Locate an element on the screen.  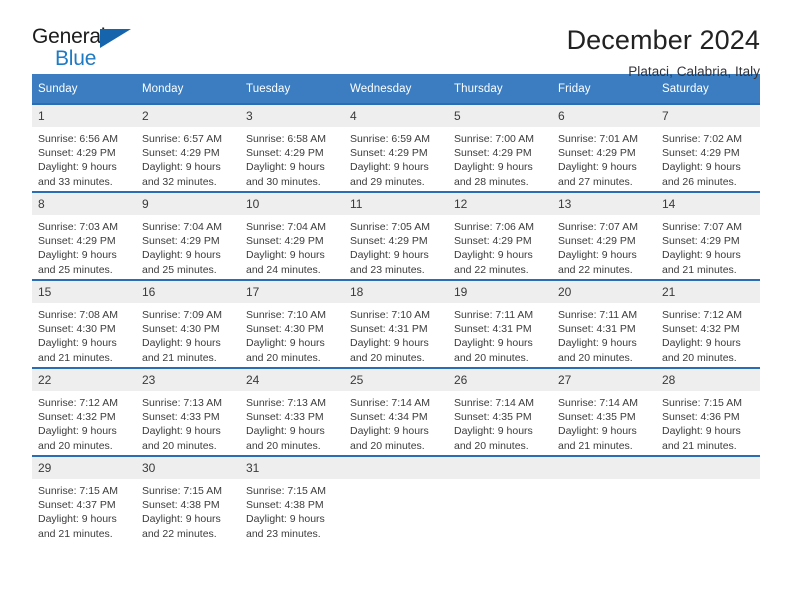
logo-text-blue: Blue is located at coordinates (76, 58).